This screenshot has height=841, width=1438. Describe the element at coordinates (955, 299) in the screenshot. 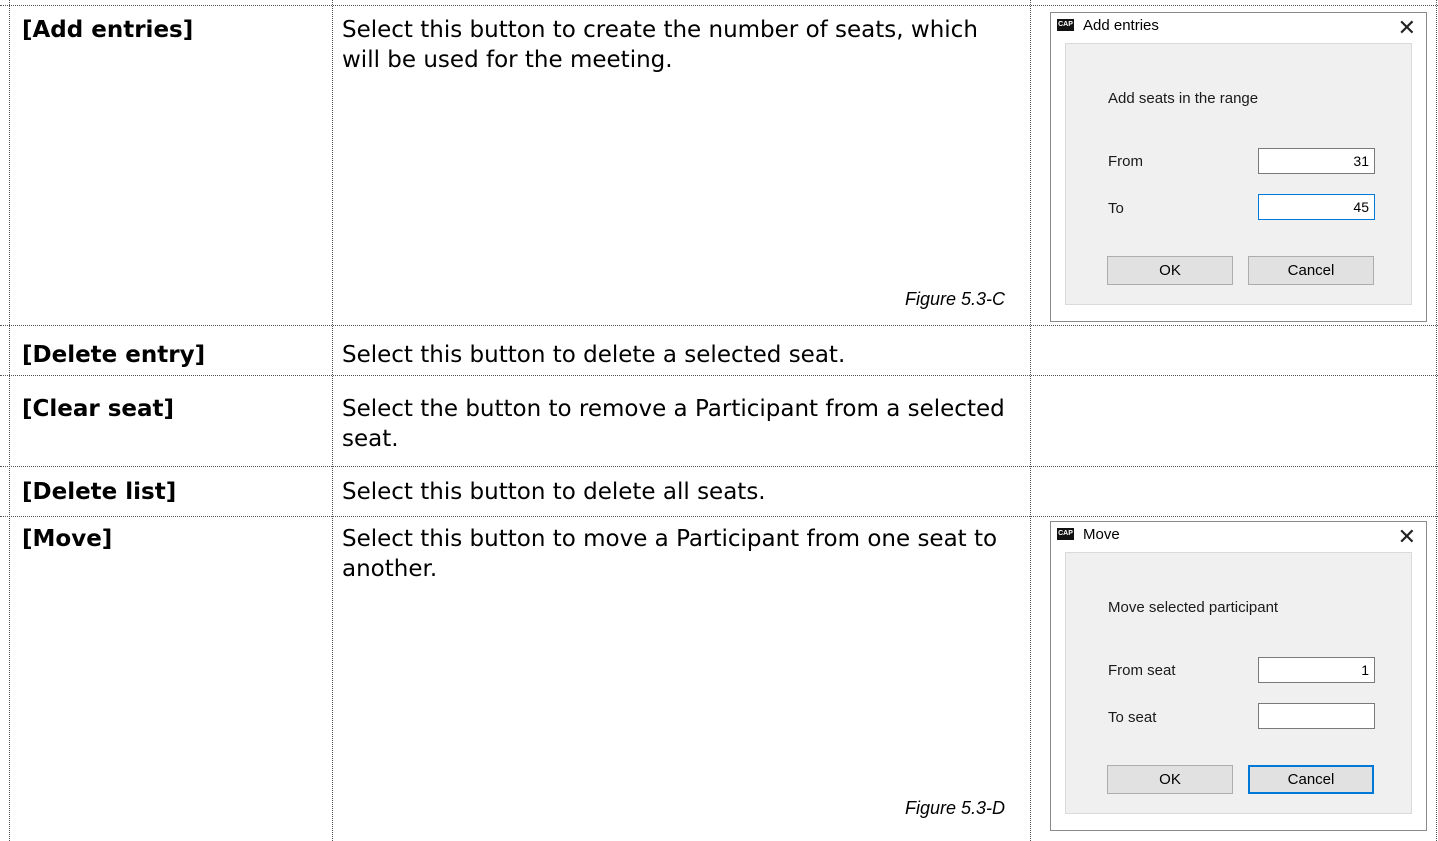

I see `figure-caption: Figure 5.3-C` at that location.